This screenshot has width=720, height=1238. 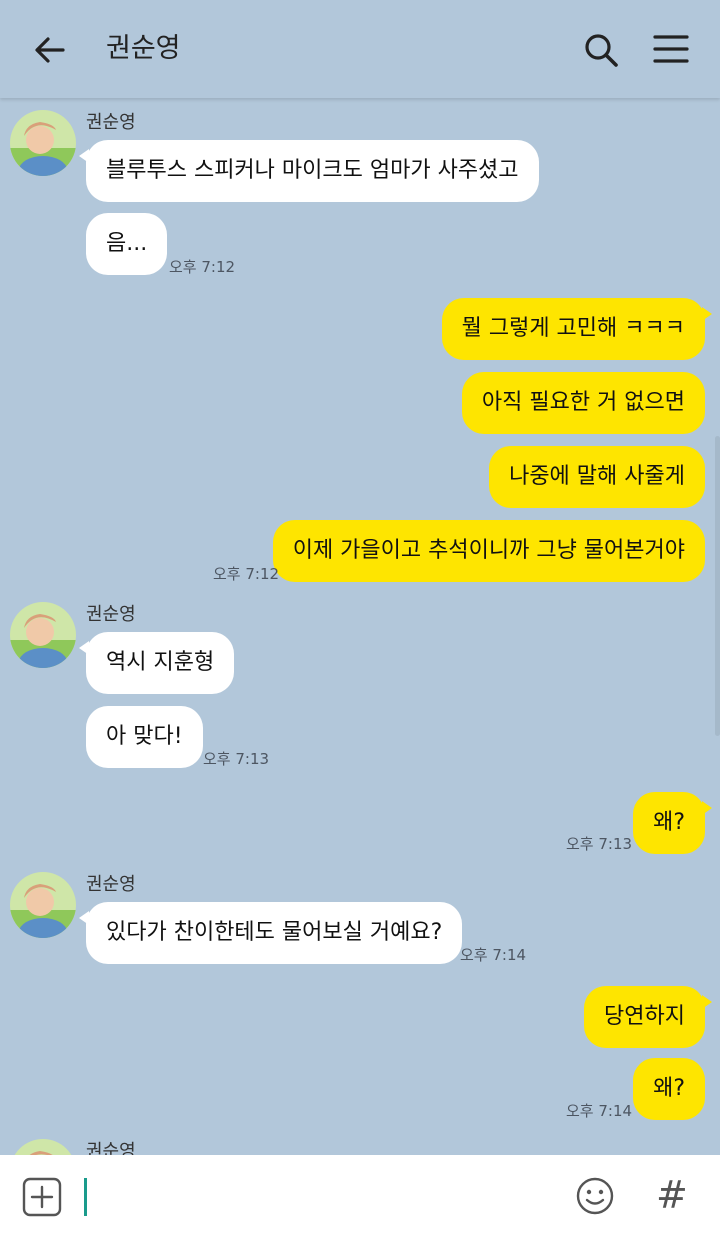 I want to click on message-bubble-incoming: 역시 지훈형, so click(x=156, y=663).